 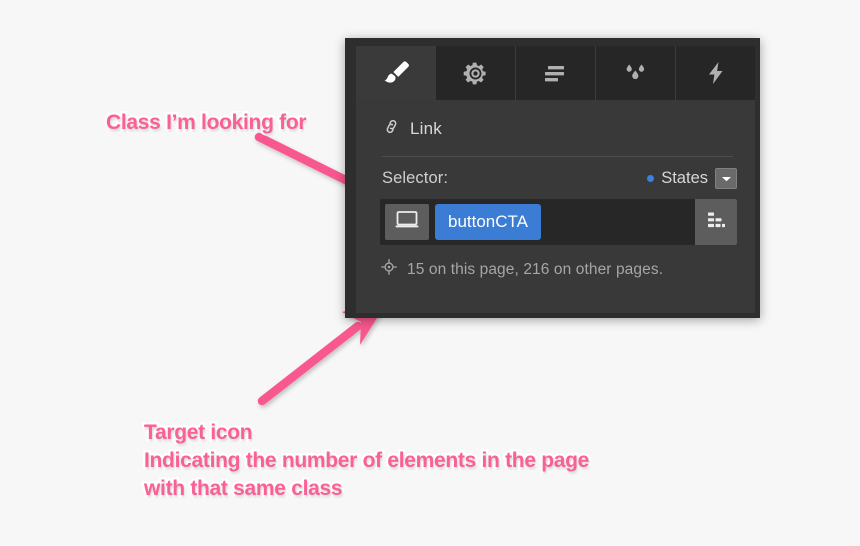 I want to click on state-indicator-dot, so click(x=651, y=178).